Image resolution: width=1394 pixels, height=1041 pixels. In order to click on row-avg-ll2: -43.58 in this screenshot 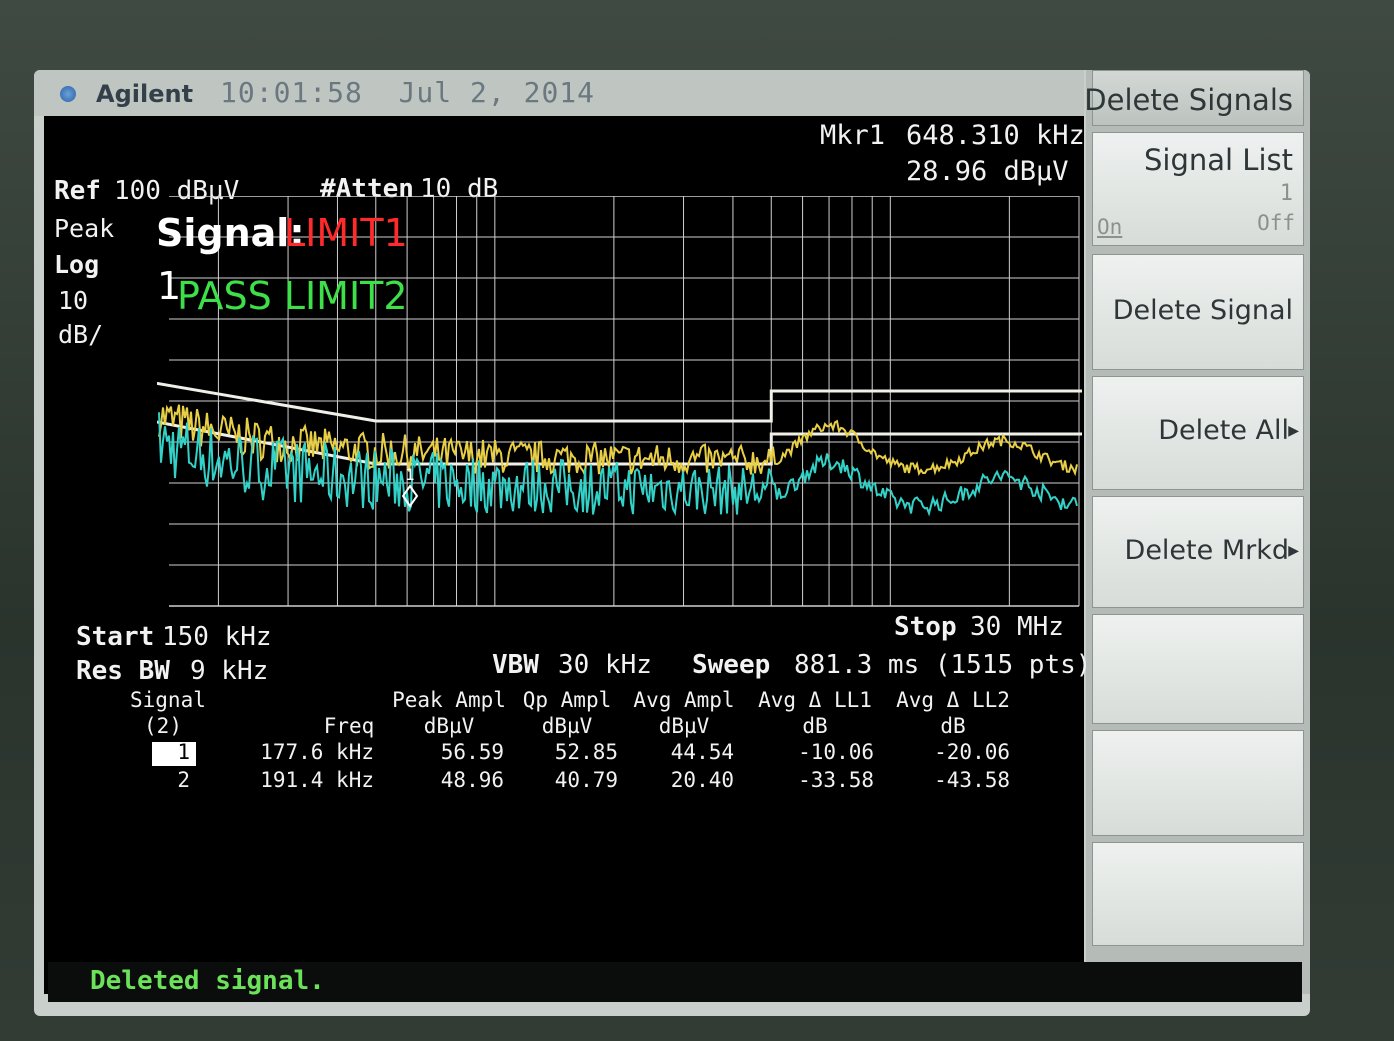, I will do `click(972, 780)`.